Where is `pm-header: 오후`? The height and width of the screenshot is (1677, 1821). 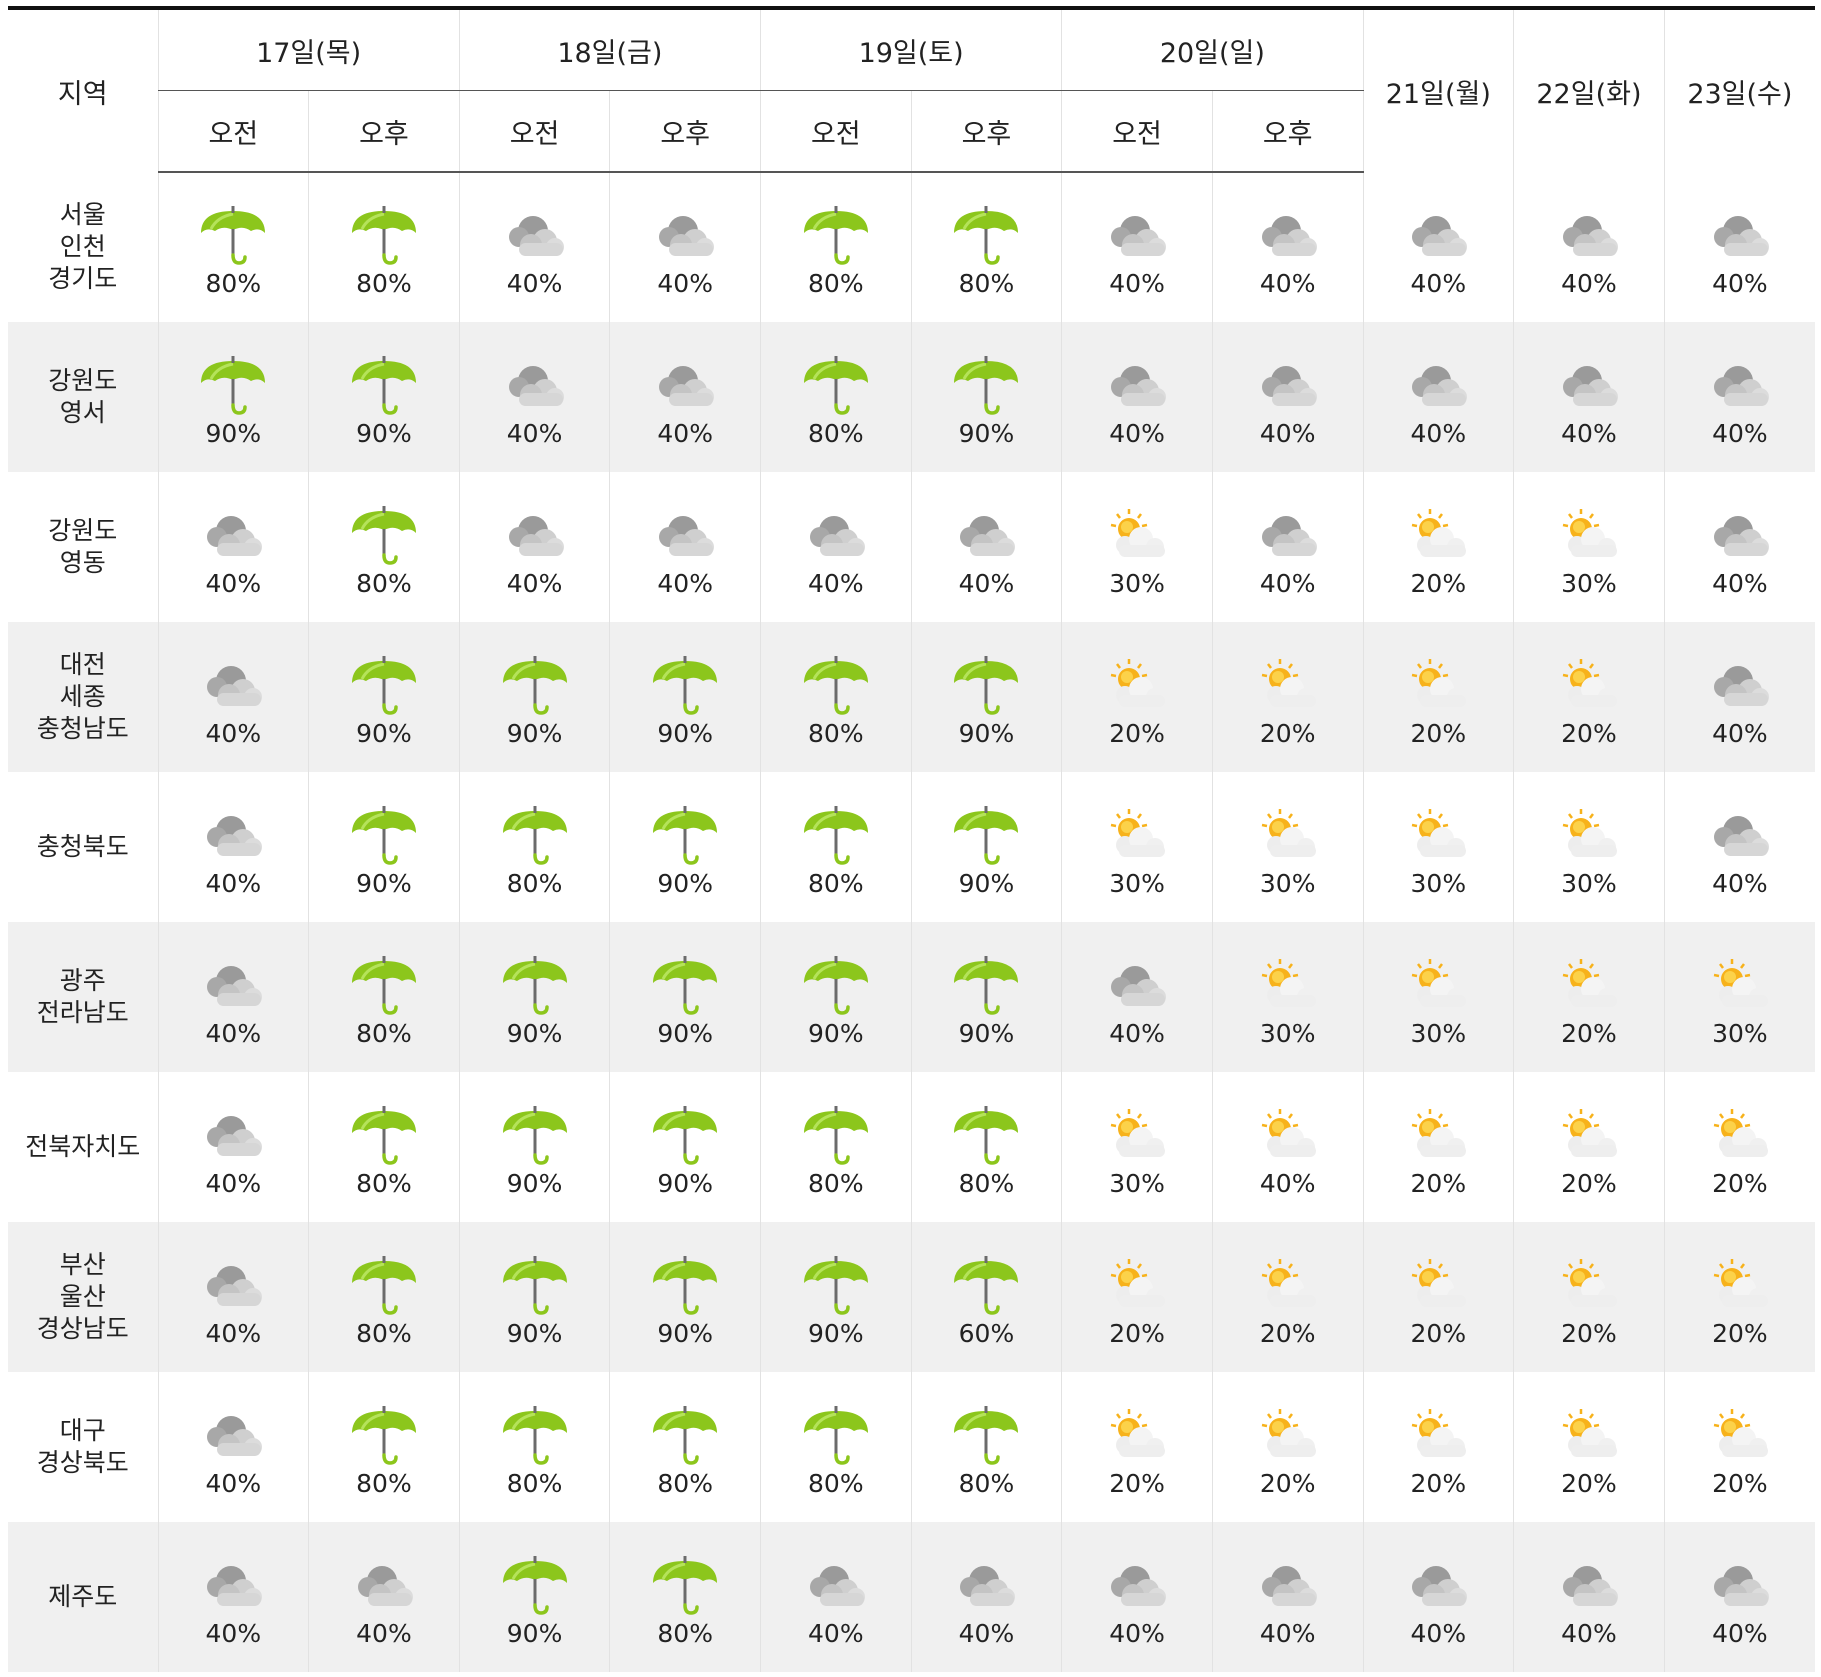
pm-header: 오후 is located at coordinates (384, 131).